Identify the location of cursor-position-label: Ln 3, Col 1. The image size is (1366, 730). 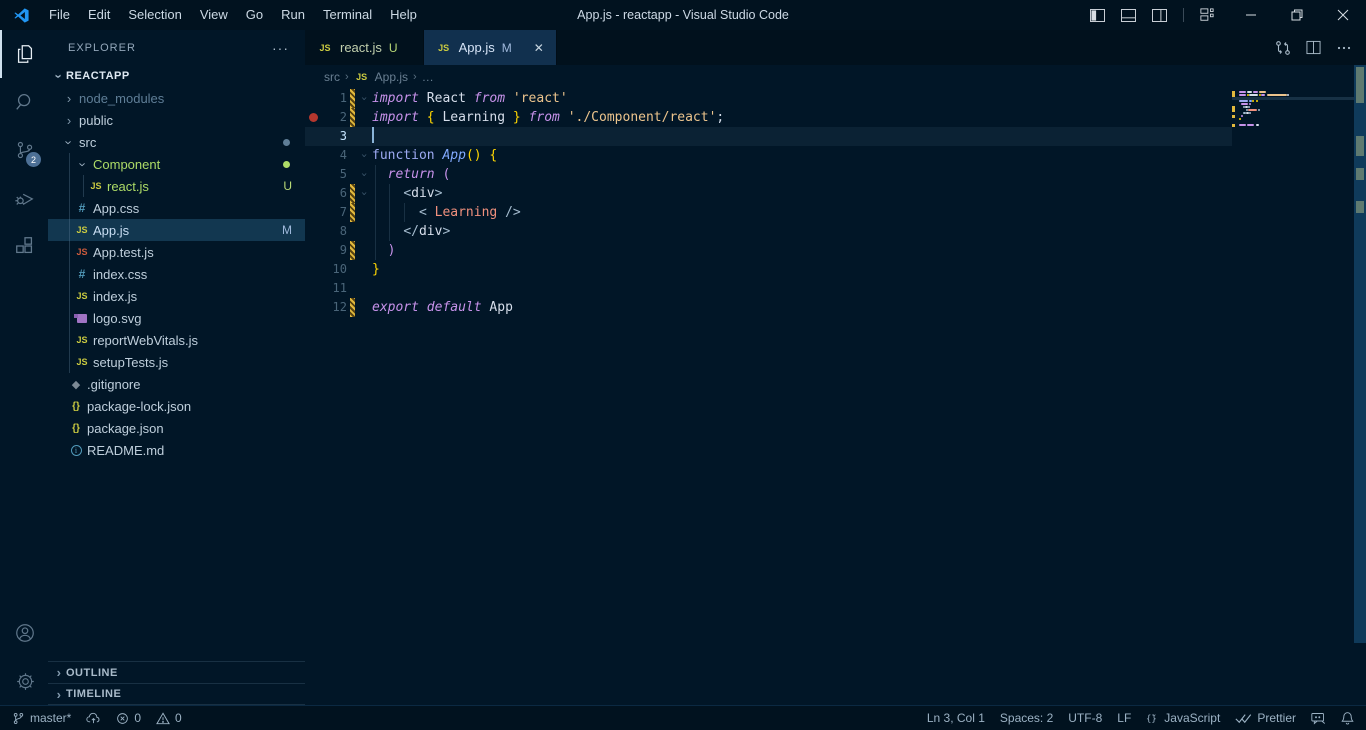
(955, 718).